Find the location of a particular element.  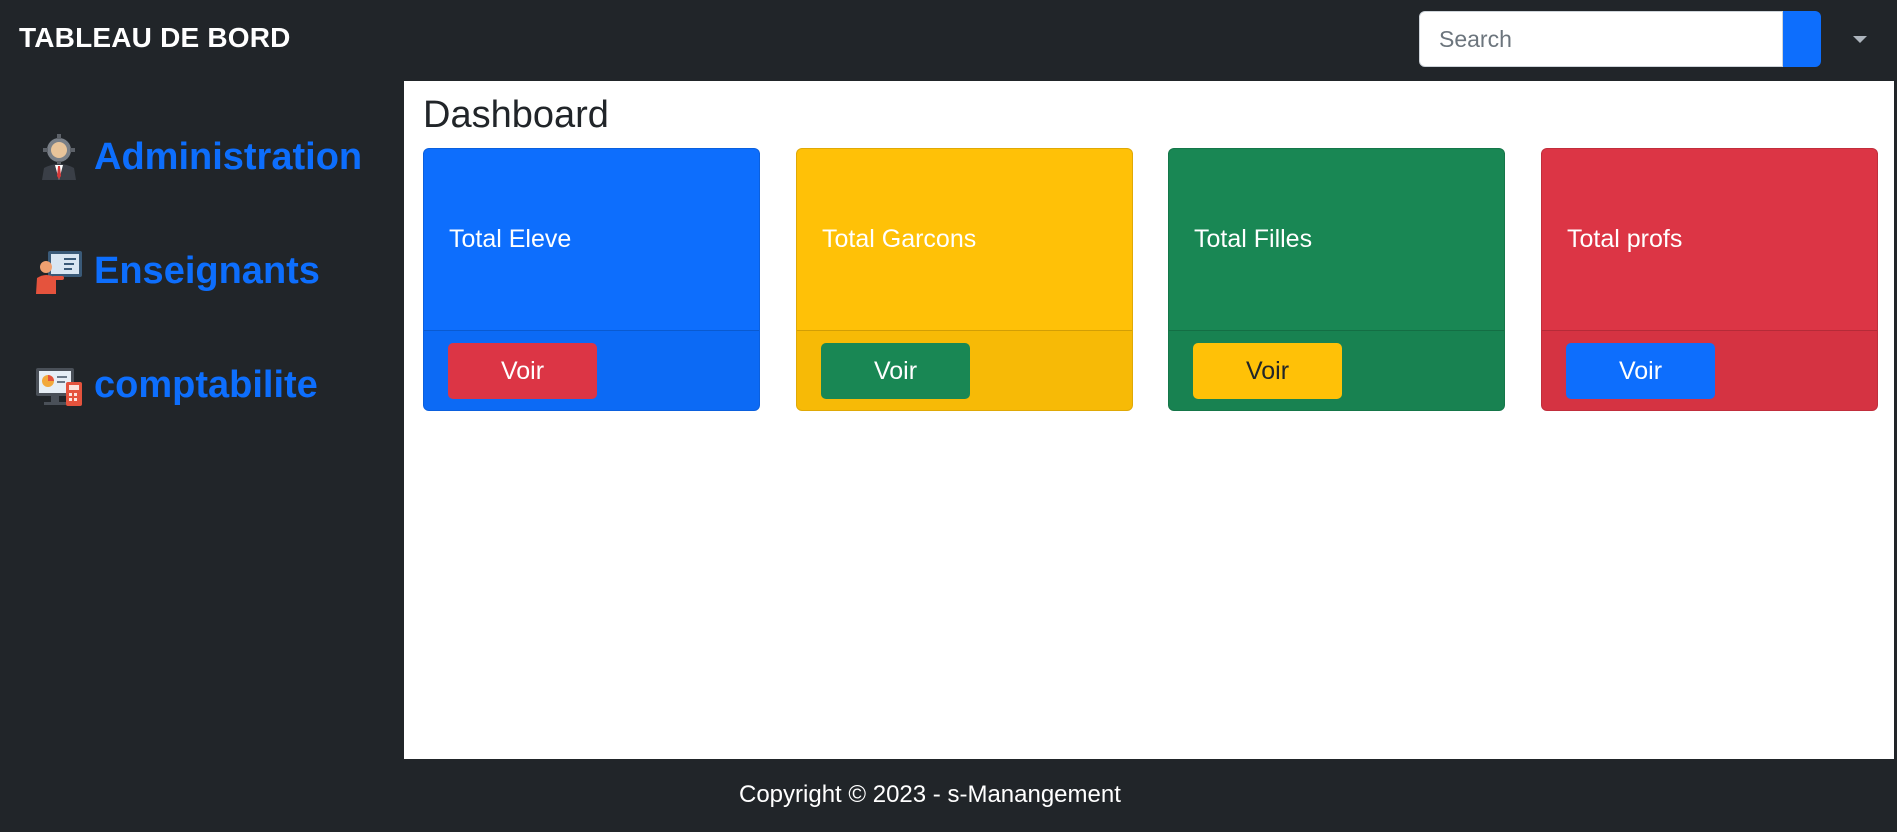

sidebar-item-administration: Administration is located at coordinates (198, 157).